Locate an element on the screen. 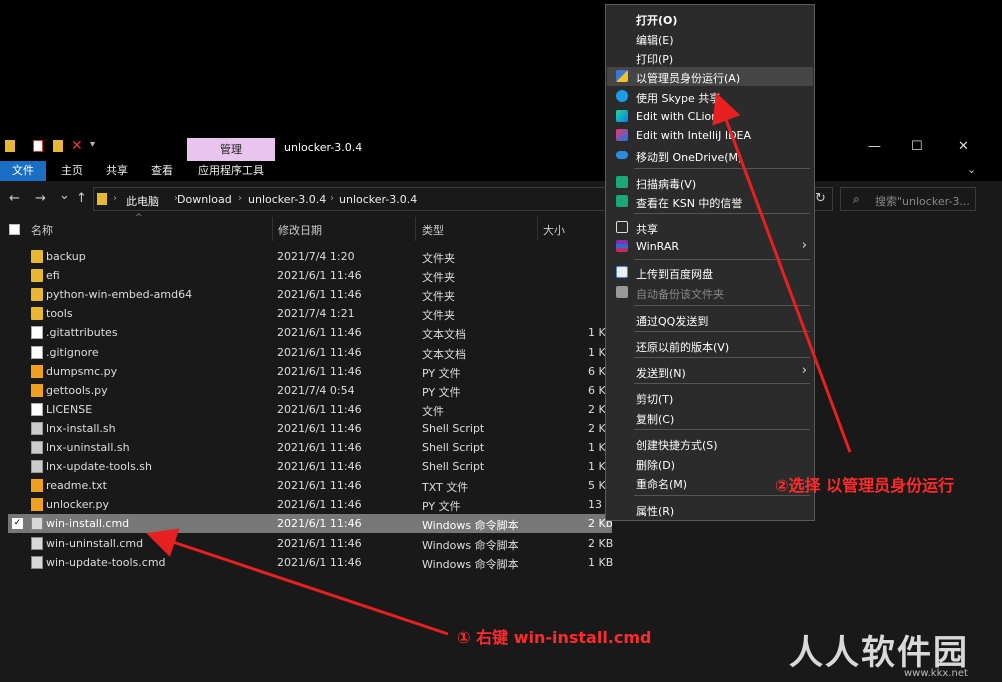 This screenshot has height=682, width=1002. annotation-step2: ②选择 以管理员身份运行 is located at coordinates (865, 485).